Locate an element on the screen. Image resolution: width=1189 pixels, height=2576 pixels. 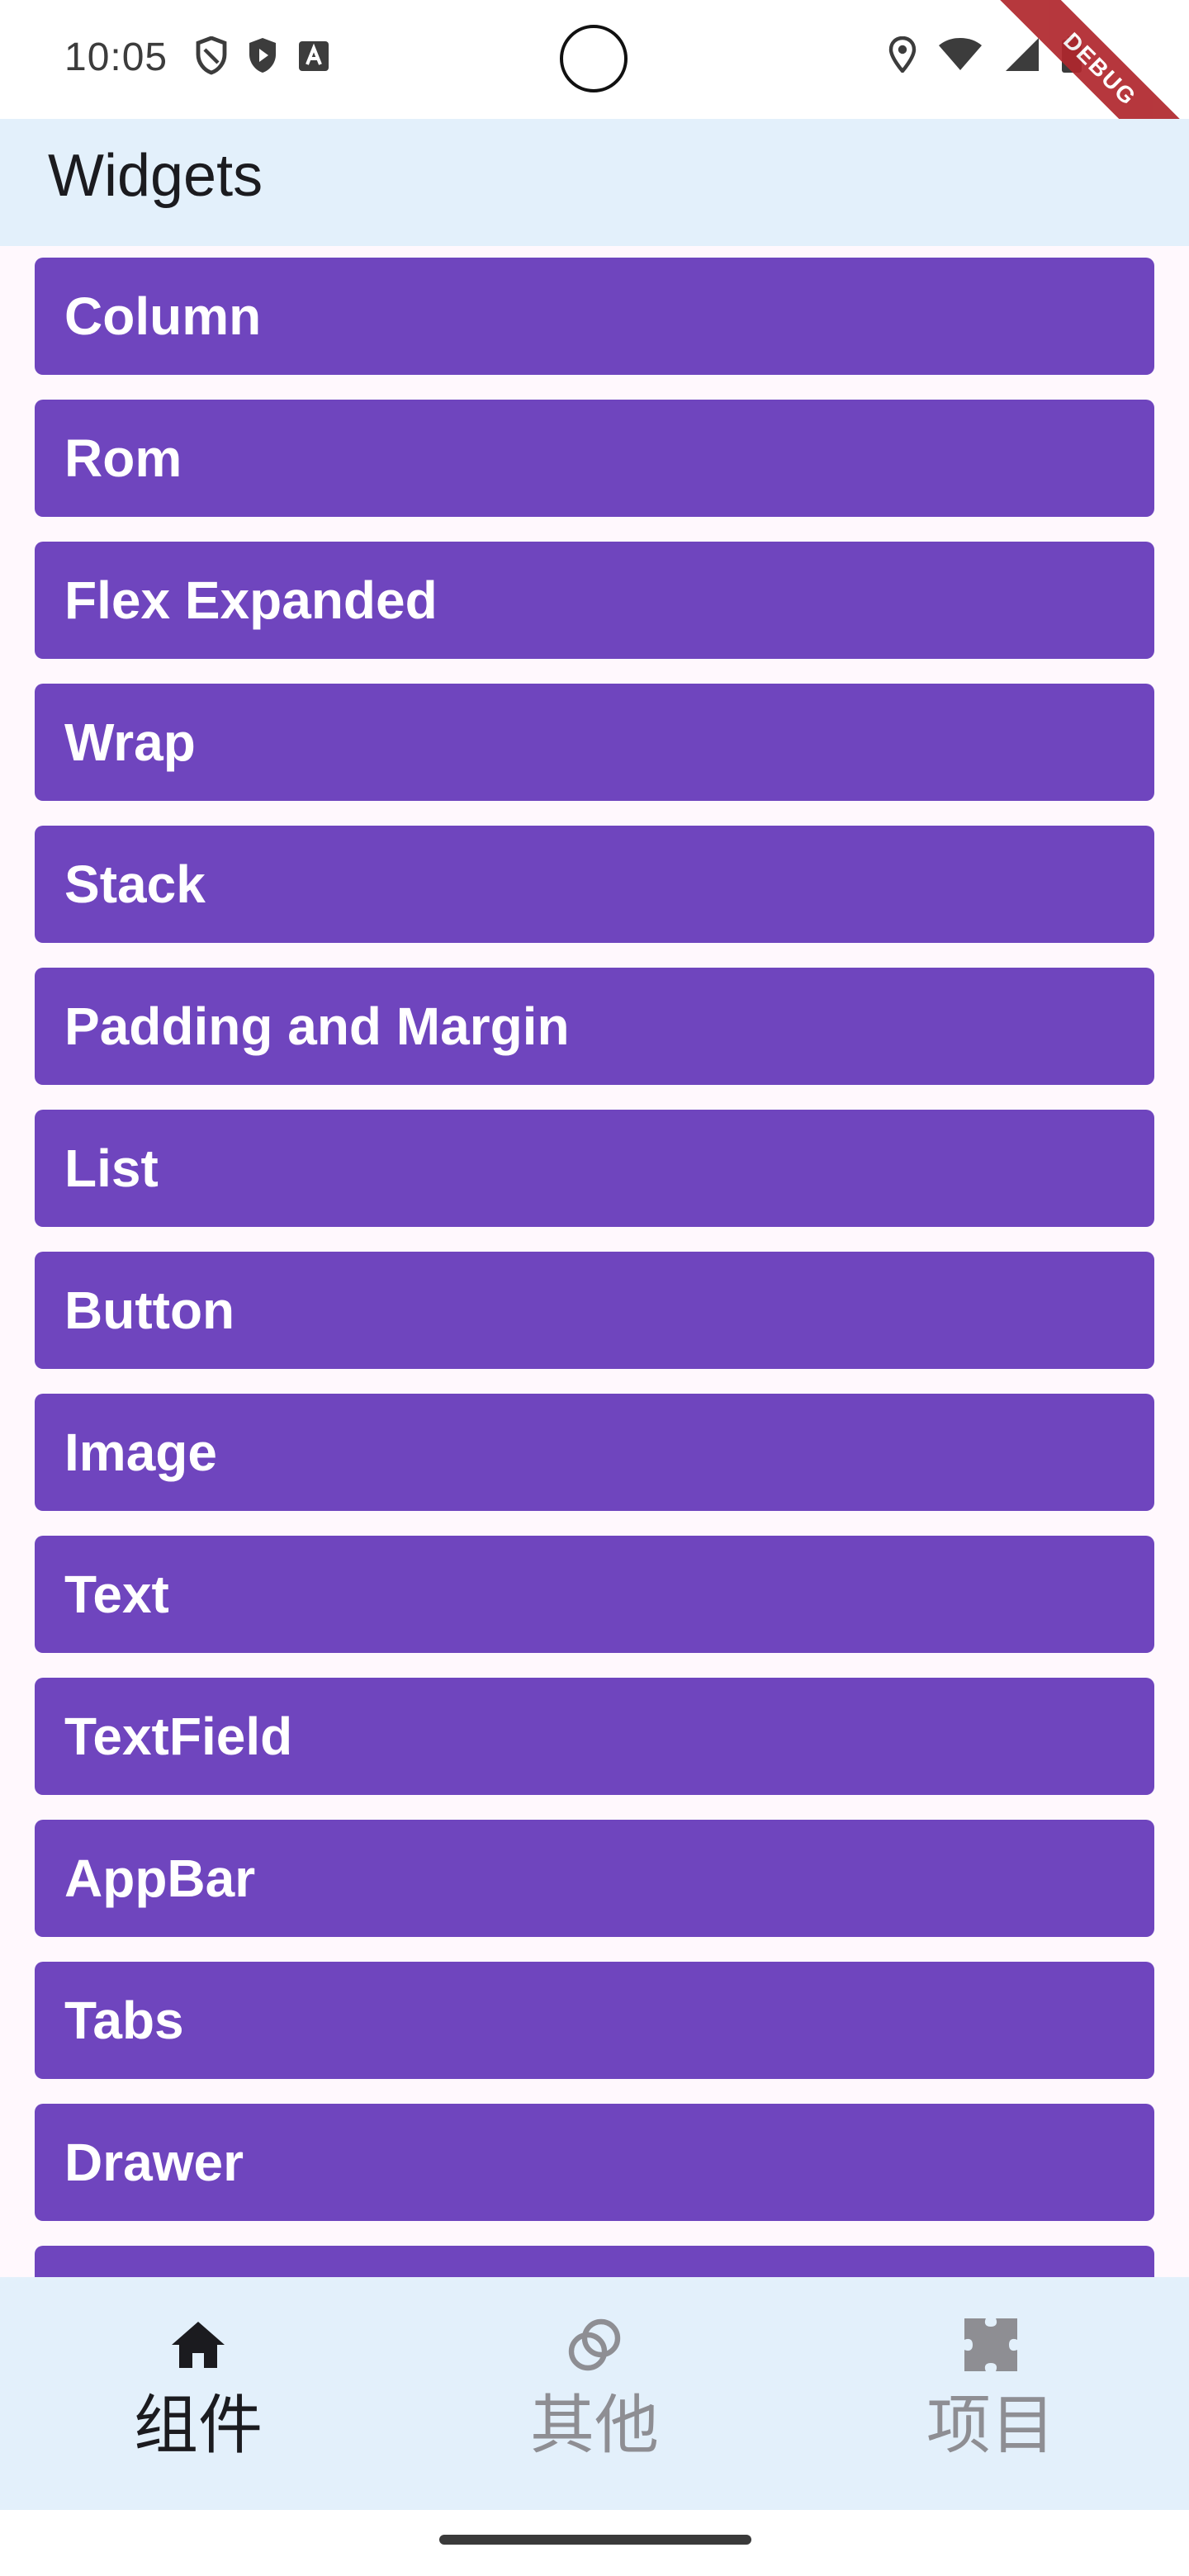
rings-icon is located at coordinates (594, 2345).